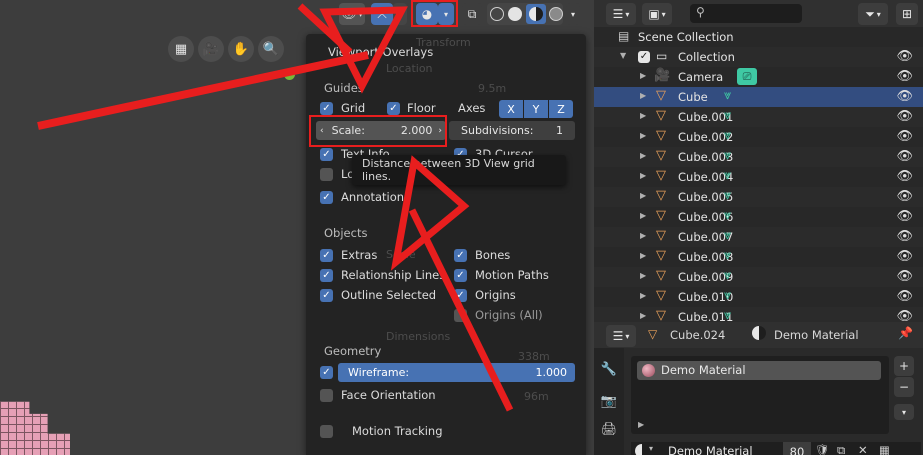 The width and height of the screenshot is (923, 455). What do you see at coordinates (326, 255) in the screenshot?
I see `extras-checkbox: ✓` at bounding box center [326, 255].